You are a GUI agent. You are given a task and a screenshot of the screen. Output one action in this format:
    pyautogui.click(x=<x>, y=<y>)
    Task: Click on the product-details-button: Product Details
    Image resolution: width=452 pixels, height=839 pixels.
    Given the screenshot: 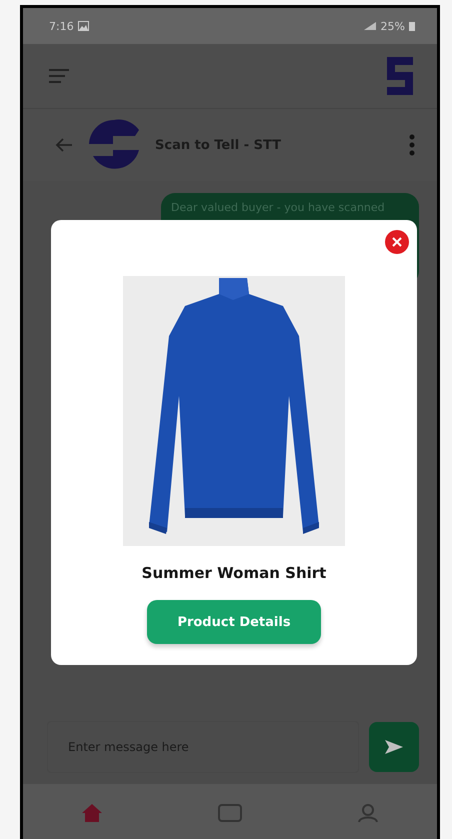 What is the action you would take?
    pyautogui.click(x=234, y=622)
    